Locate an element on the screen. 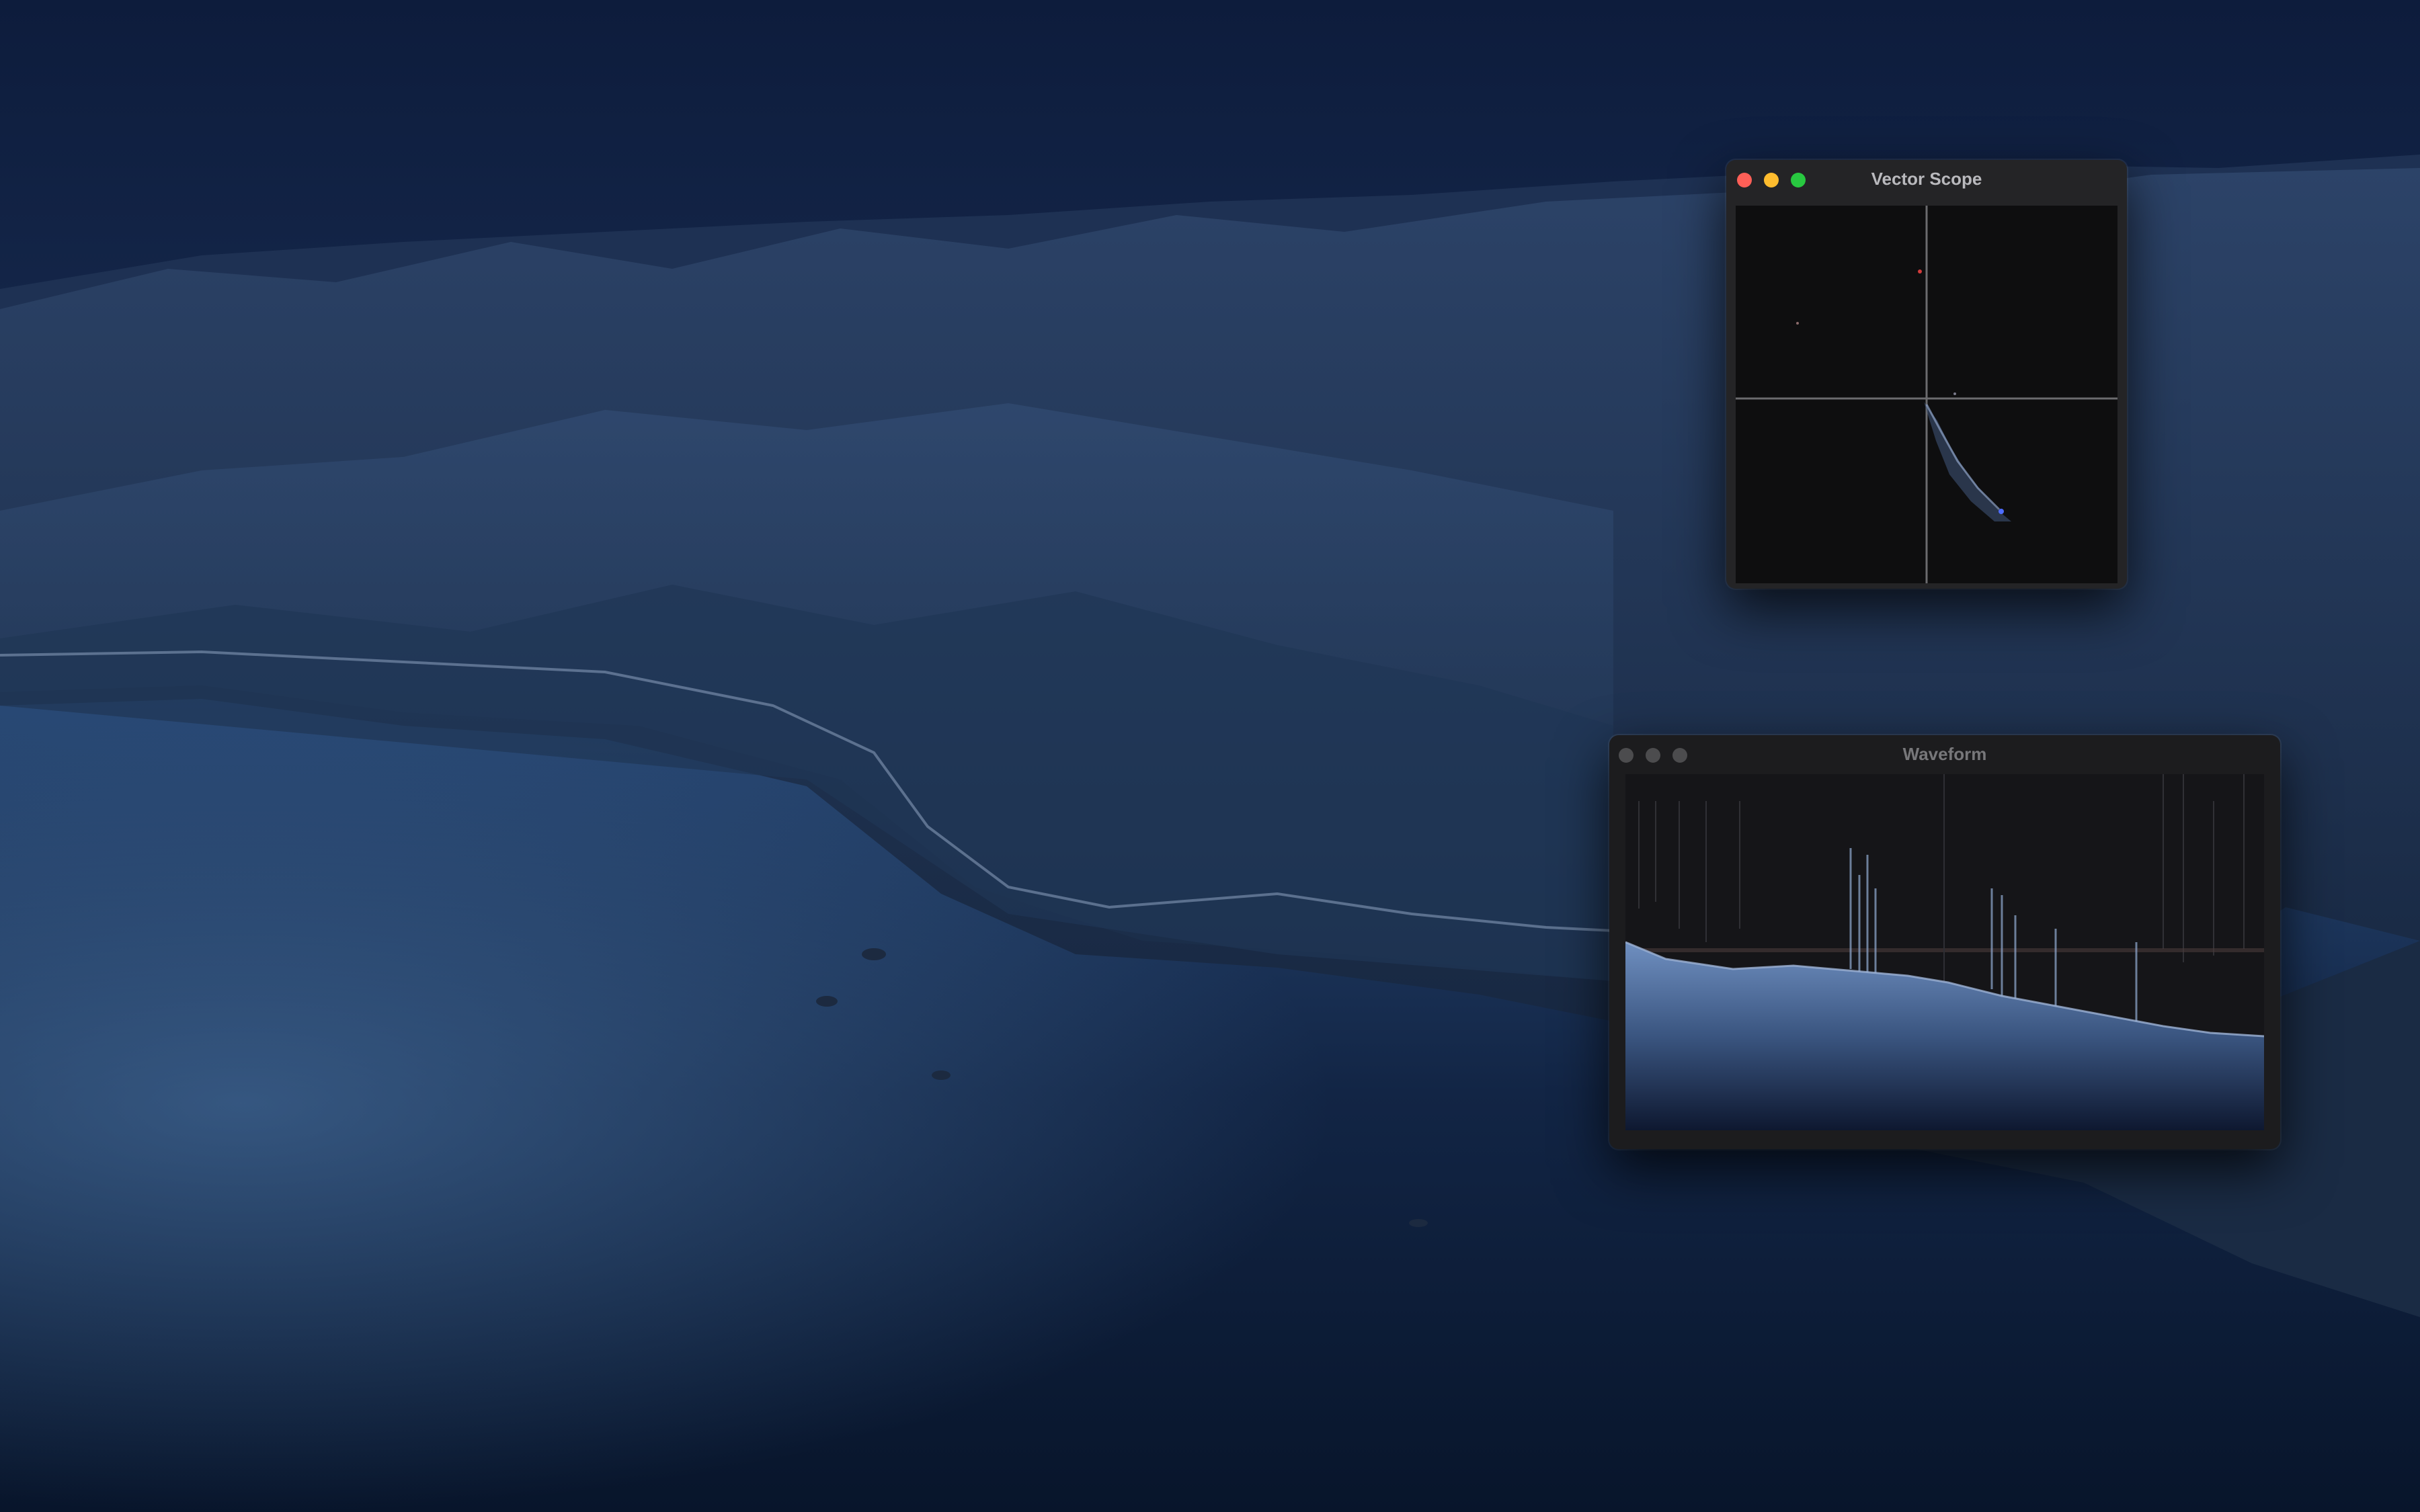 This screenshot has width=2420, height=1512. waveform-titlebar: Waveform is located at coordinates (1945, 754).